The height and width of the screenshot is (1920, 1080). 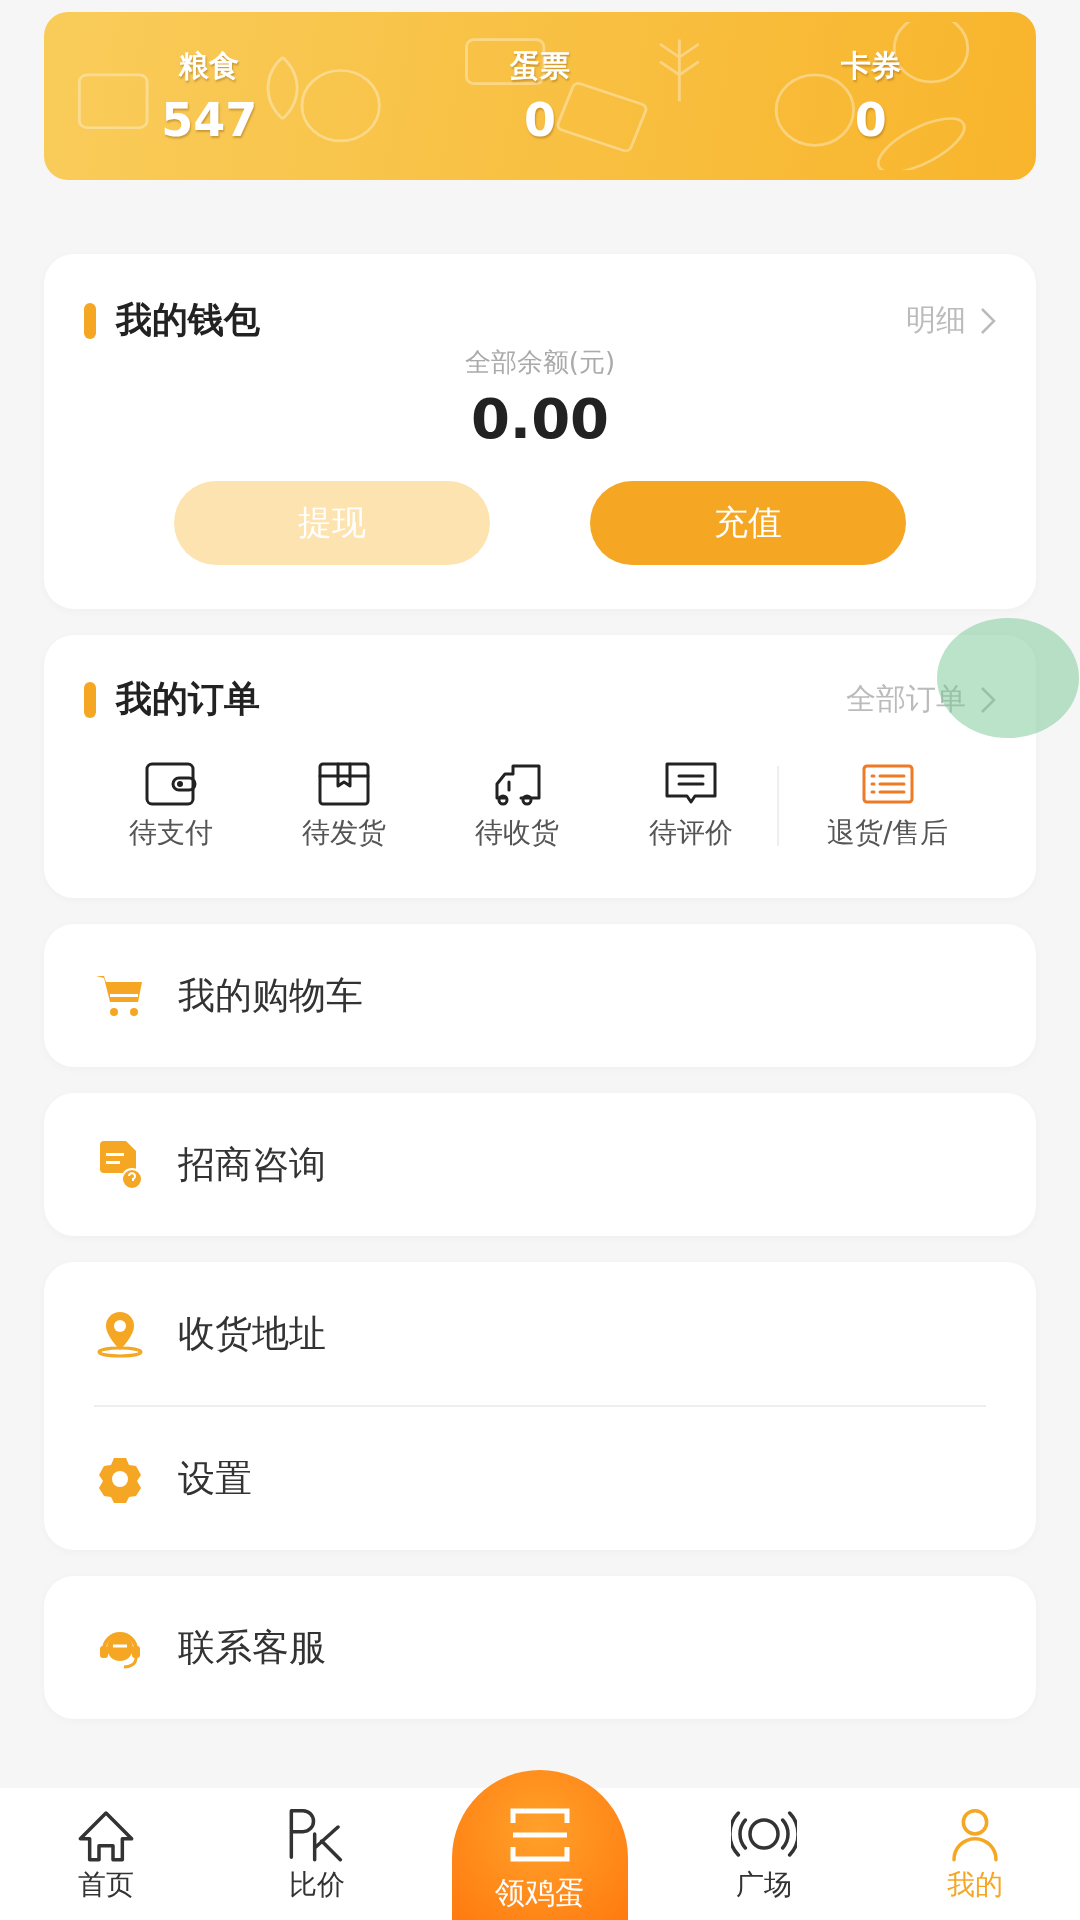 What do you see at coordinates (540, 1333) in the screenshot?
I see `menu-item: 收货地址` at bounding box center [540, 1333].